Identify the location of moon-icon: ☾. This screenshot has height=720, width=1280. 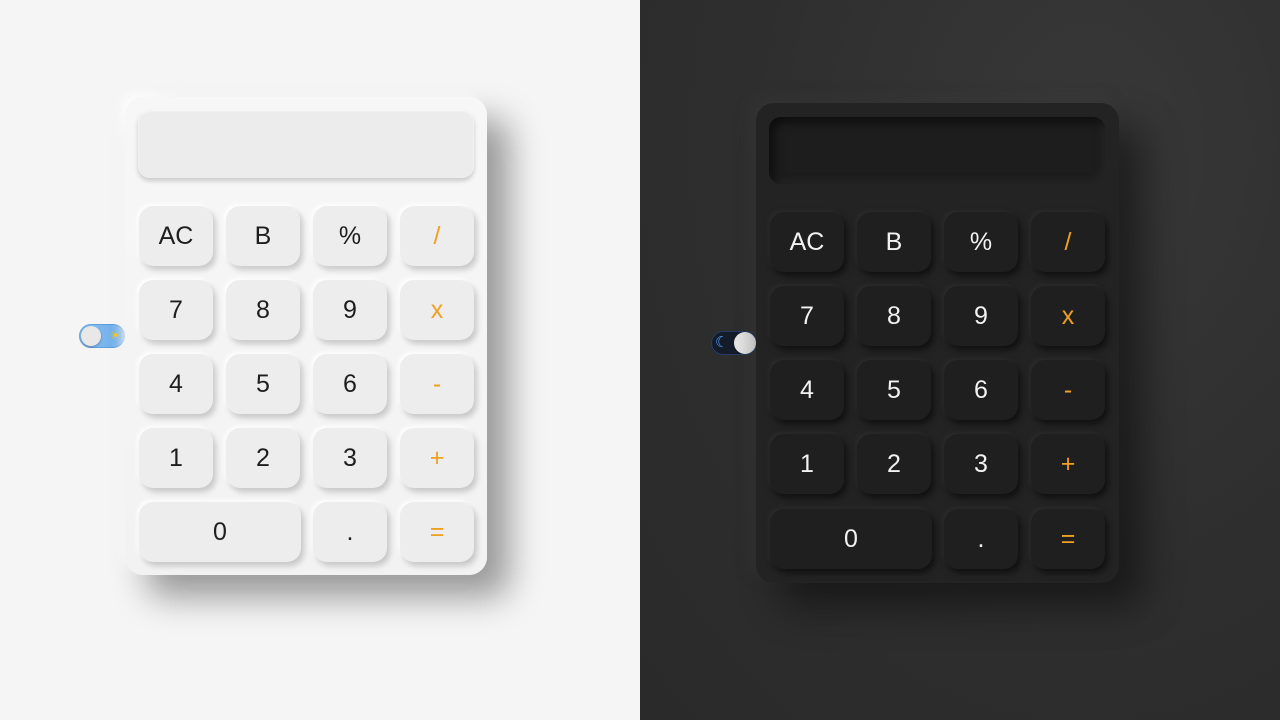
(722, 342).